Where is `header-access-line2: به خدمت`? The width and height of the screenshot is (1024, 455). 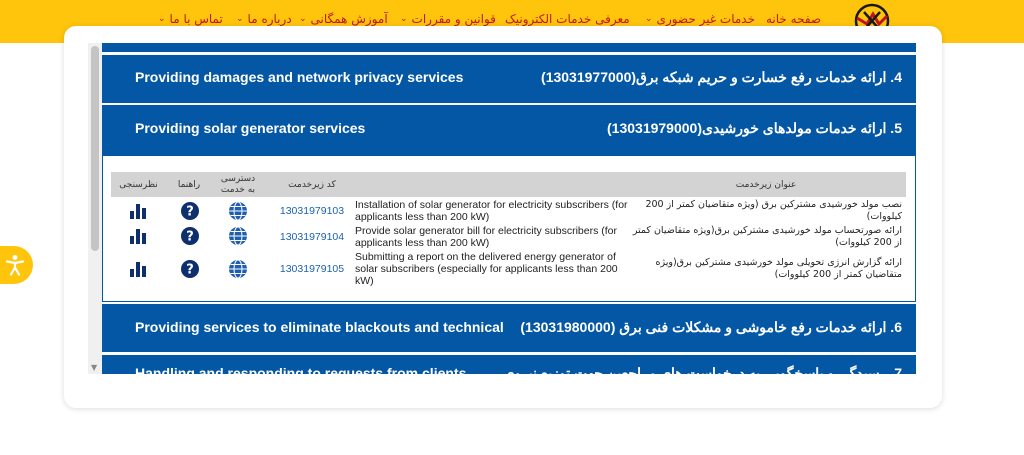
header-access-line2: به خدمت is located at coordinates (238, 190).